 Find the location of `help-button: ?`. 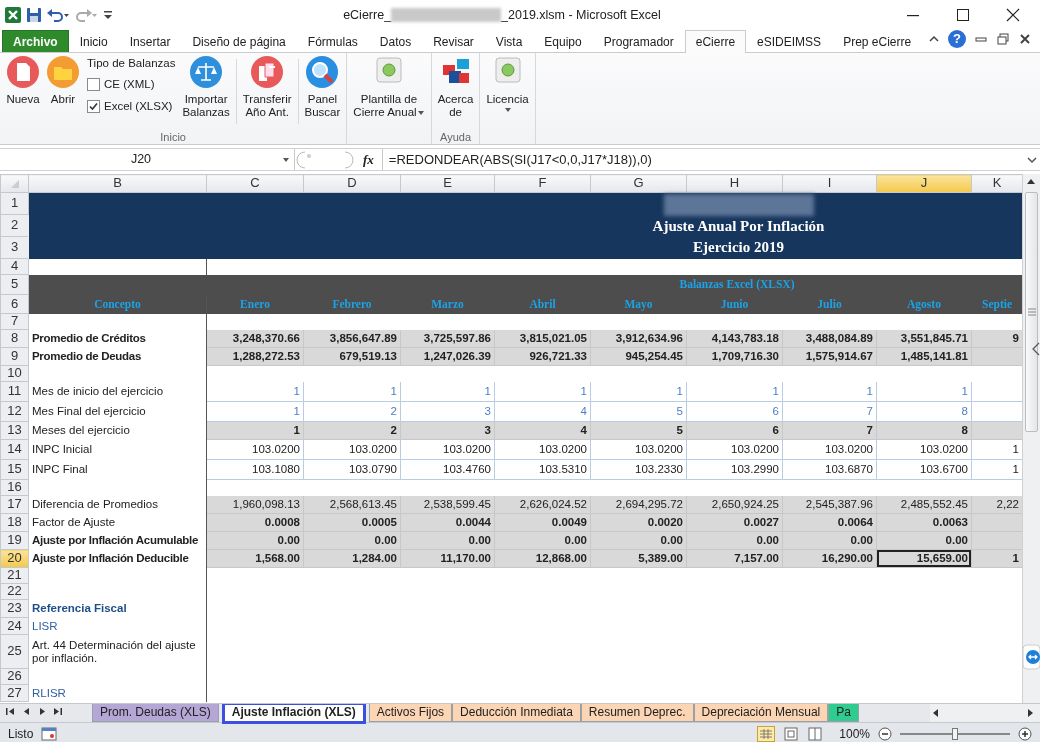

help-button: ? is located at coordinates (957, 39).